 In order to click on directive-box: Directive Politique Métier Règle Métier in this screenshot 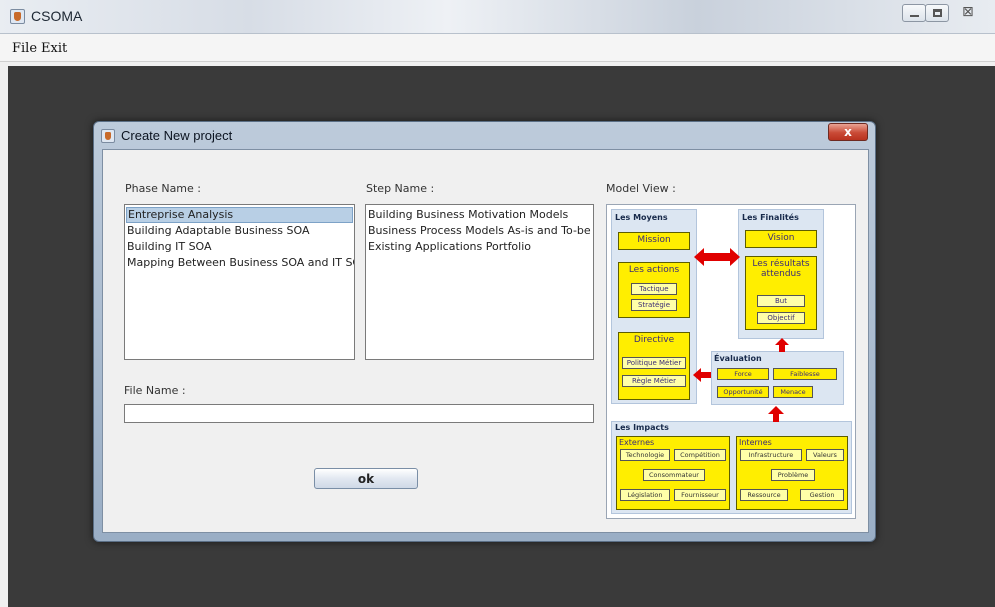, I will do `click(654, 366)`.